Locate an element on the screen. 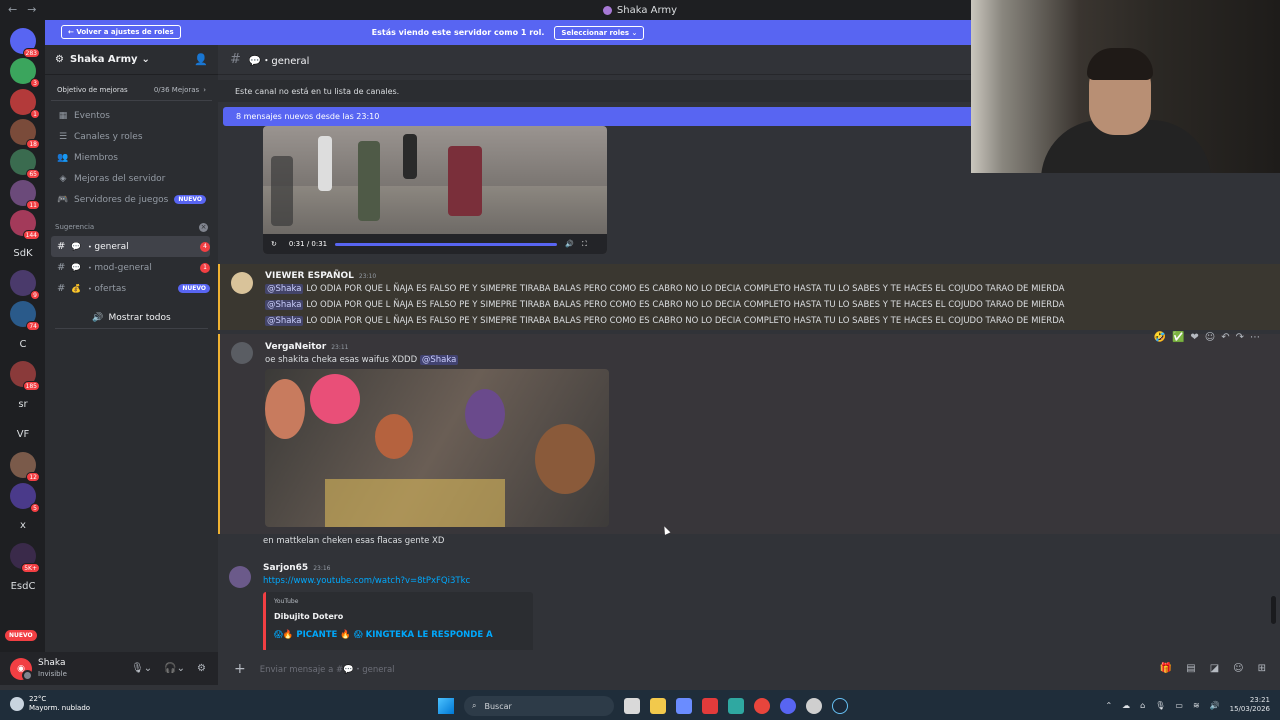 The height and width of the screenshot is (720, 1280). headphones-icon: 🎧⌄ is located at coordinates (174, 668).